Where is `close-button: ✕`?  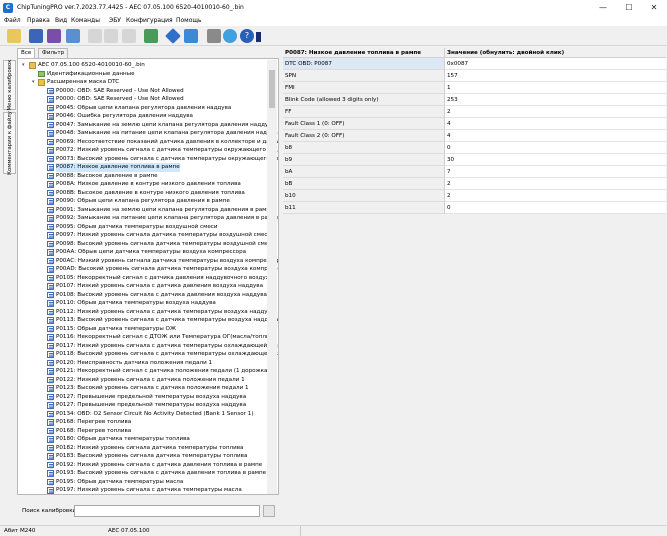 close-button: ✕ is located at coordinates (654, 8).